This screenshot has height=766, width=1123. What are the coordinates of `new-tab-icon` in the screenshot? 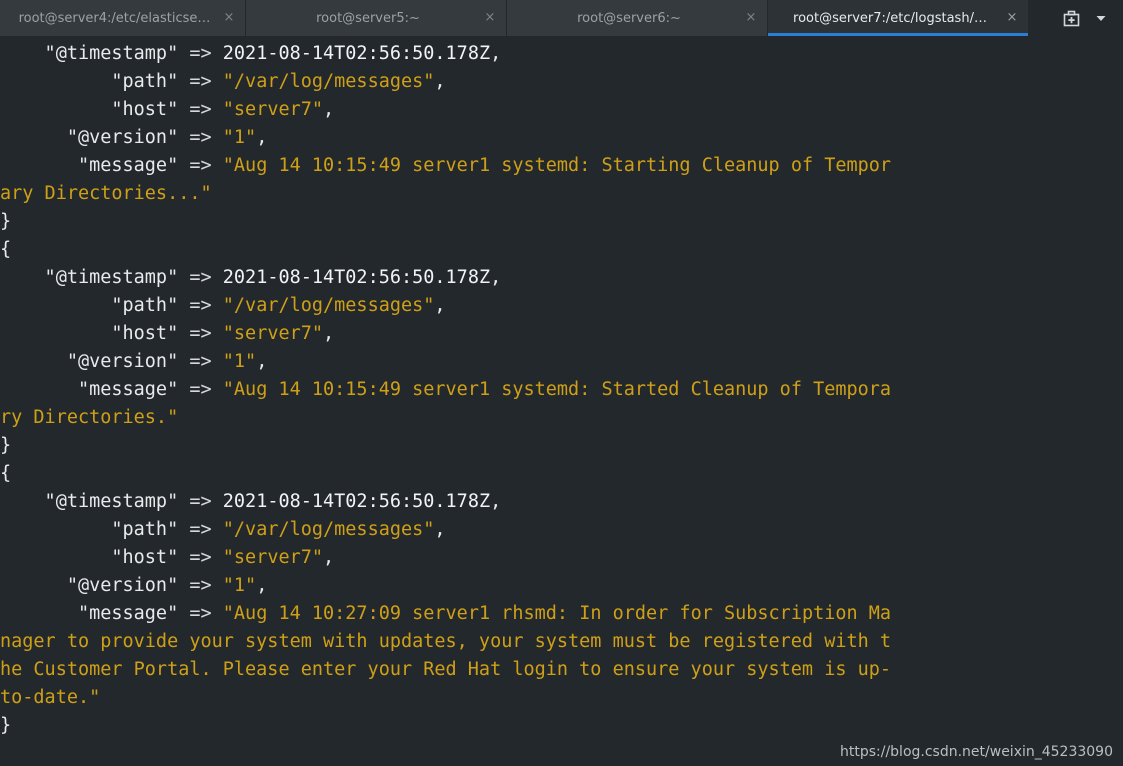 It's located at (1071, 18).